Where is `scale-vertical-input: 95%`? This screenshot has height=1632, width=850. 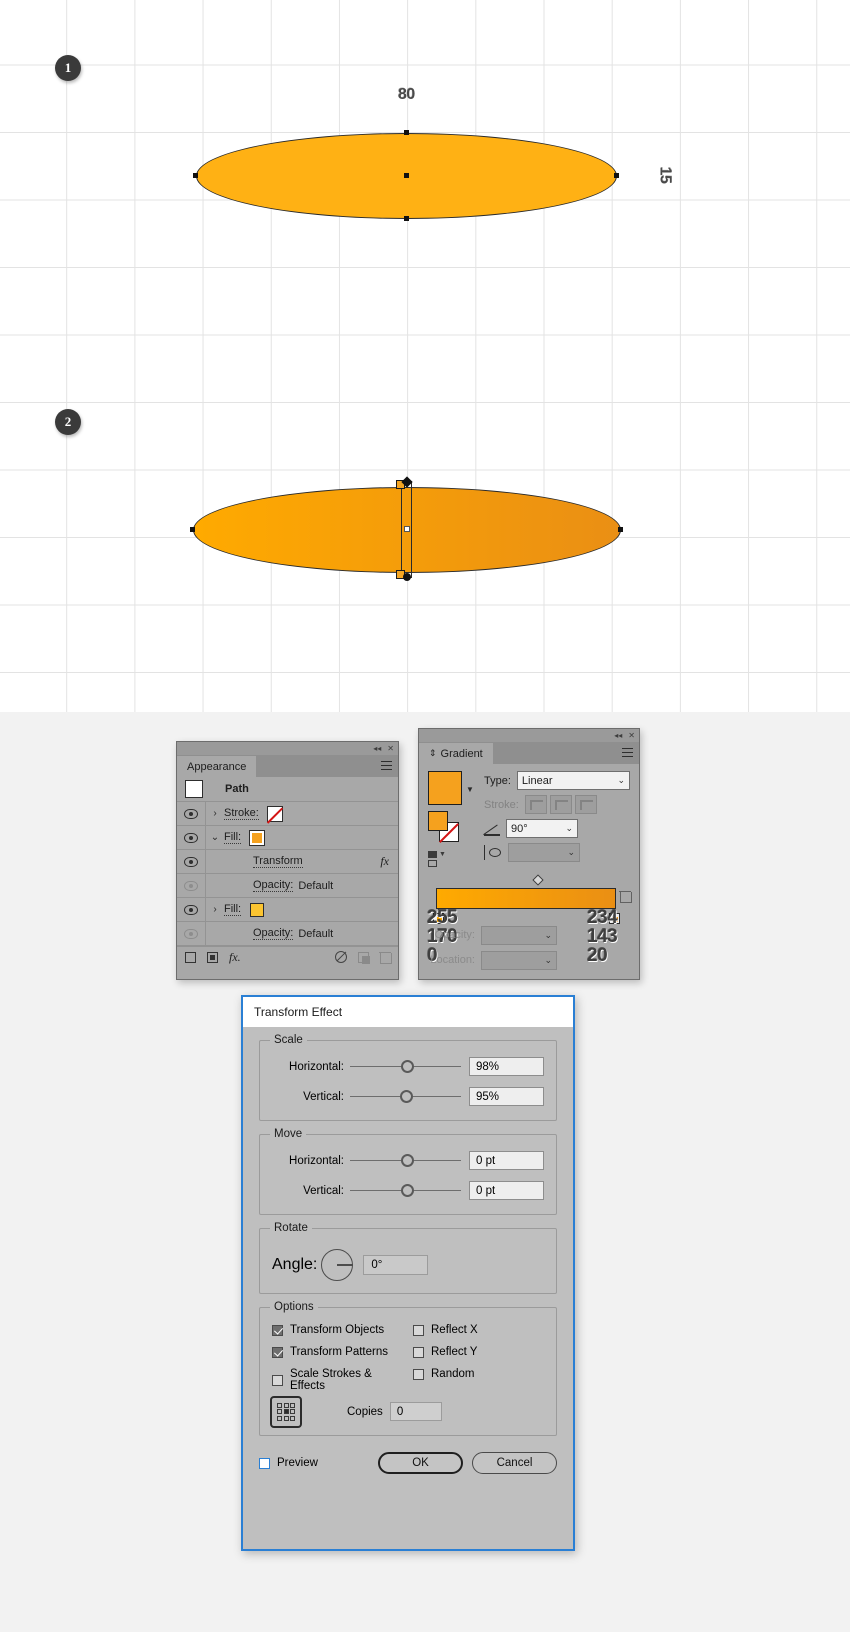
scale-vertical-input: 95% is located at coordinates (506, 1096).